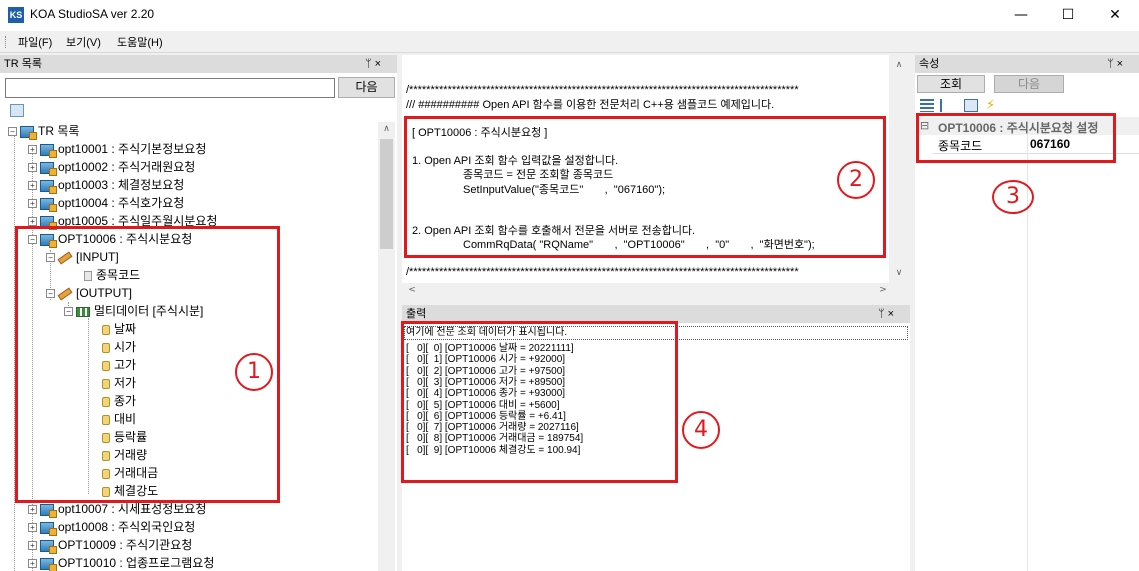 This screenshot has height=571, width=1139. Describe the element at coordinates (254, 372) in the screenshot. I see `annotation-number-1: 1` at that location.